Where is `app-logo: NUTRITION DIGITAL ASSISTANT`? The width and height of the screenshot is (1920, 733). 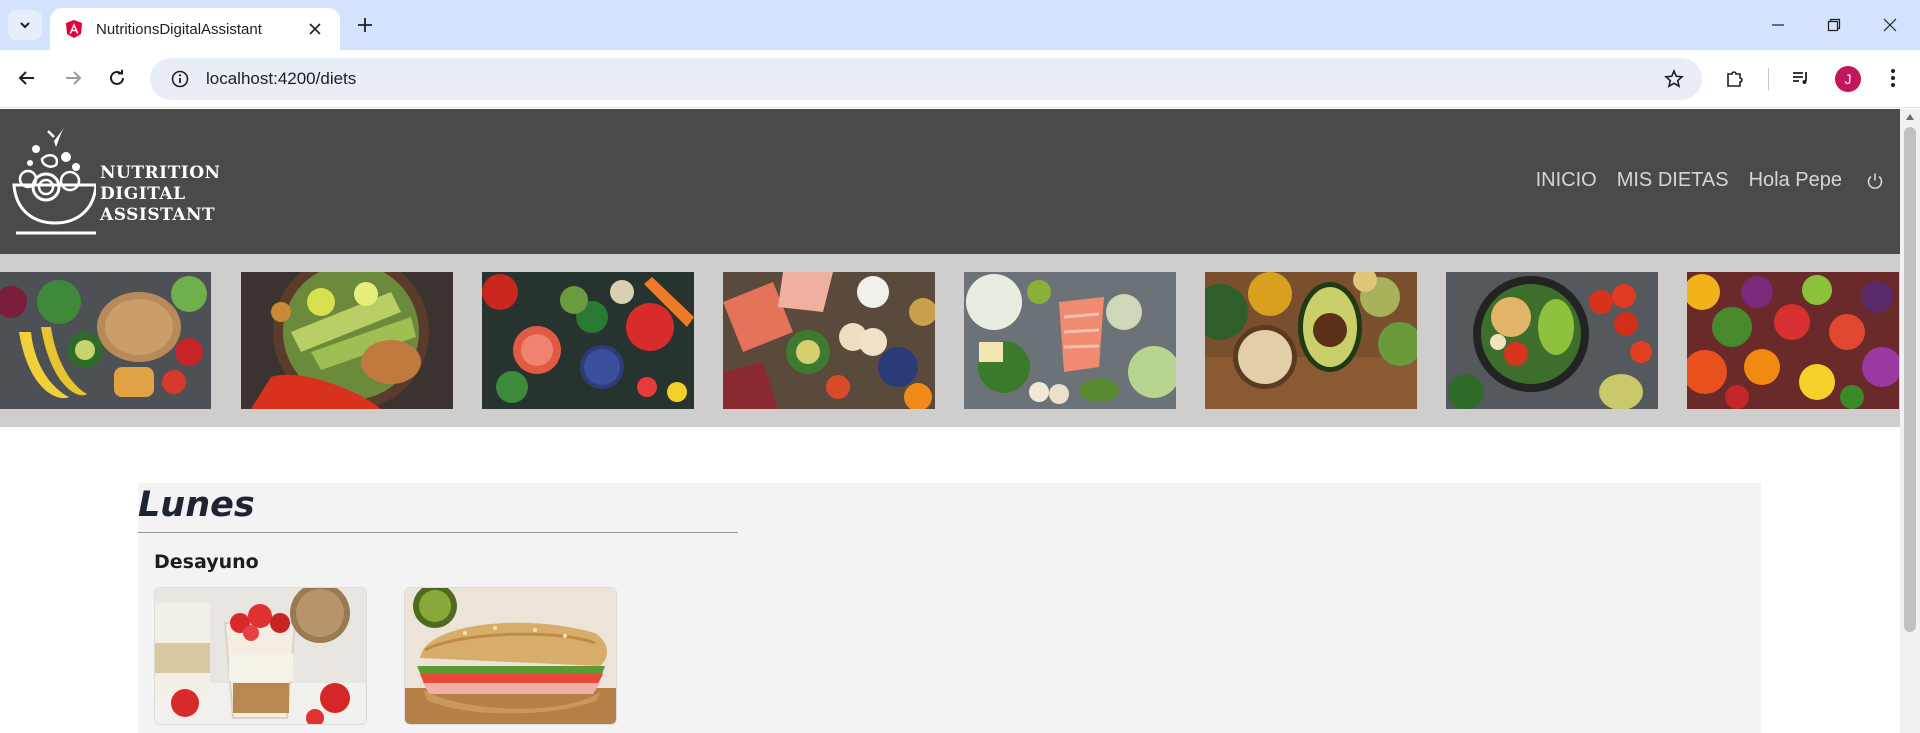
app-logo: NUTRITION DIGITAL ASSISTANT is located at coordinates (115, 179).